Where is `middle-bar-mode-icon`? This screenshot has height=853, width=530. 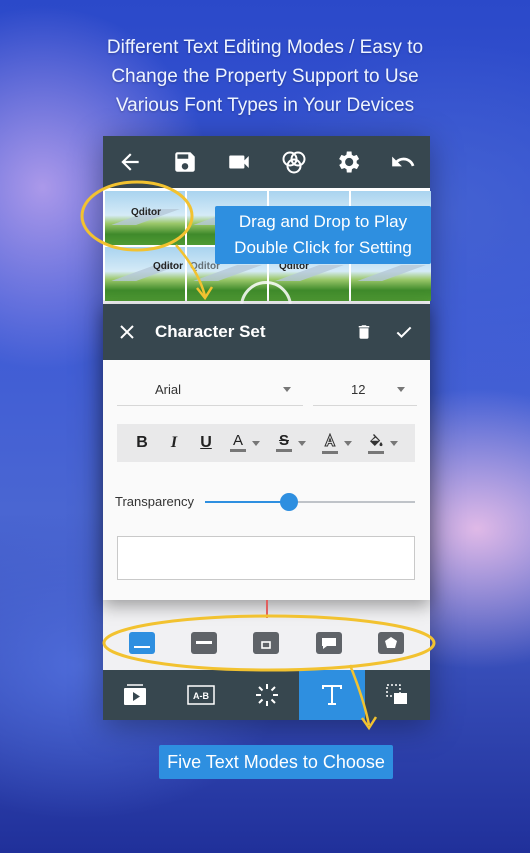
middle-bar-mode-icon is located at coordinates (204, 642).